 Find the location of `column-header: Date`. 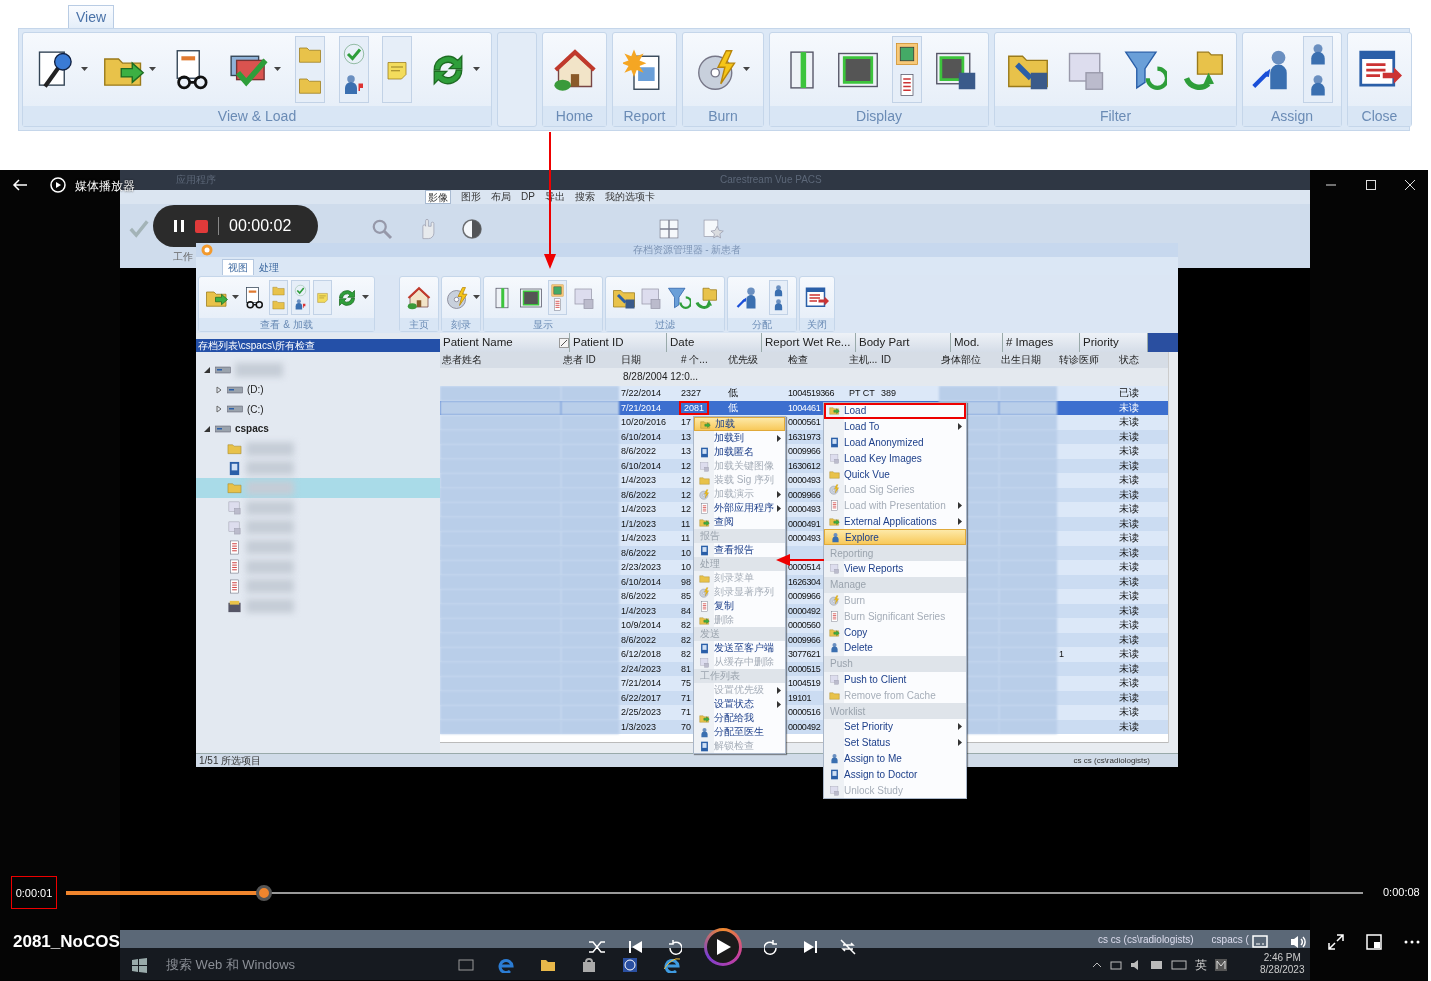

column-header: Date is located at coordinates (714, 342).